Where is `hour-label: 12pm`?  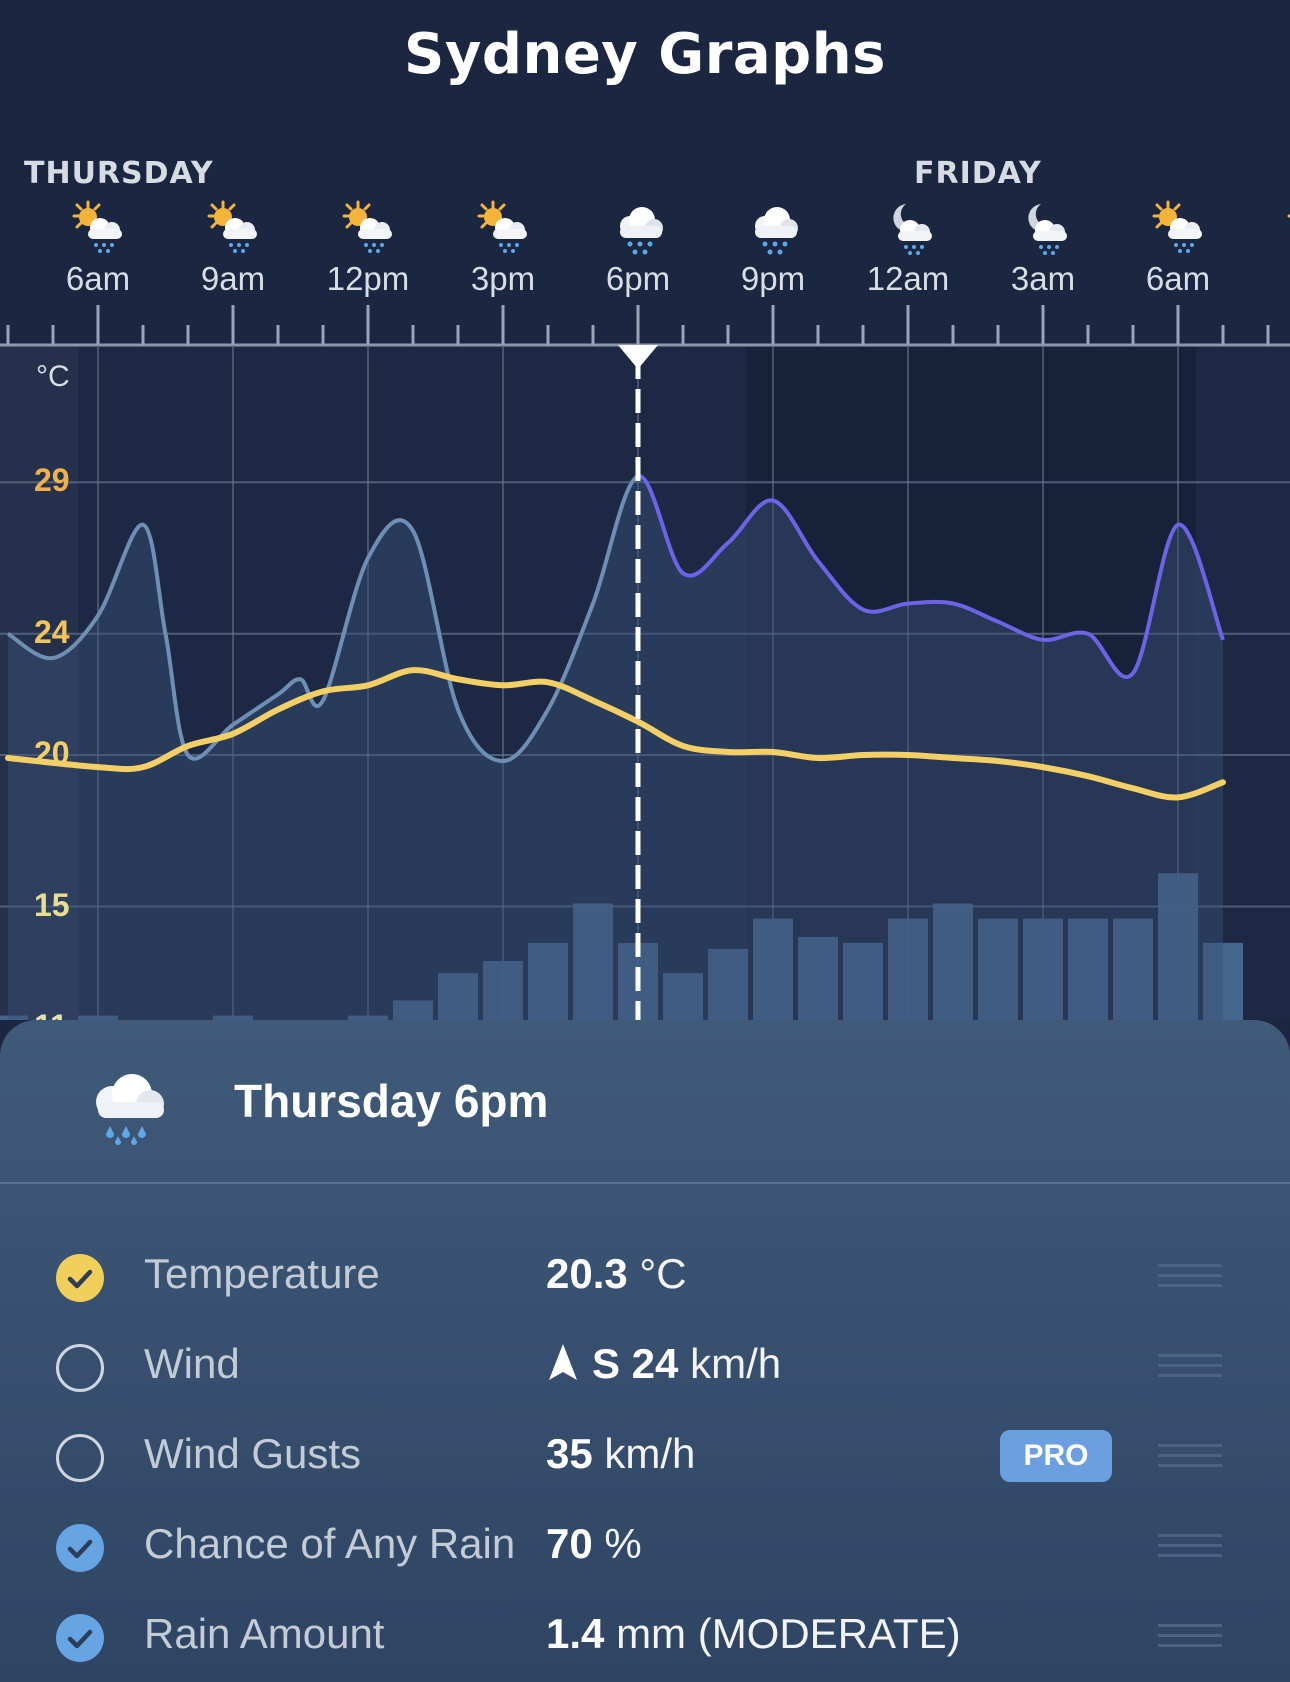
hour-label: 12pm is located at coordinates (368, 278).